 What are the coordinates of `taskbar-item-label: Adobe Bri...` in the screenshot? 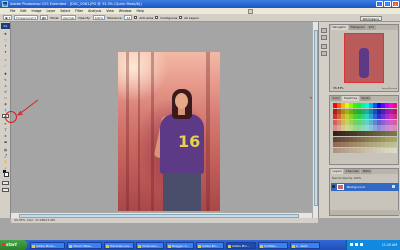 It's located at (210, 246).